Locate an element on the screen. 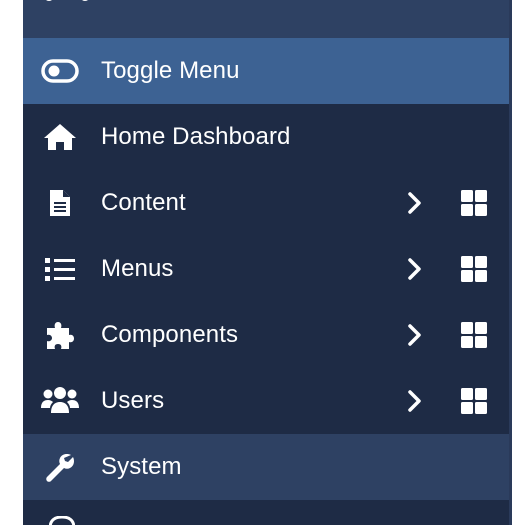  sidebar-item-home-dashboard: Home Dashboard is located at coordinates (266, 137).